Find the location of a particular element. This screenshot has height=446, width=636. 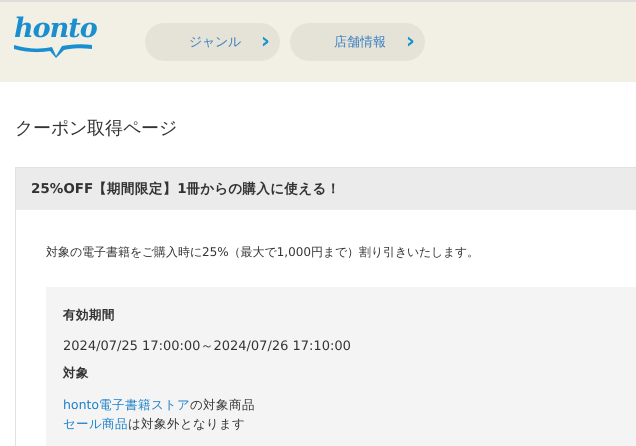

swoosh-icon is located at coordinates (53, 50).